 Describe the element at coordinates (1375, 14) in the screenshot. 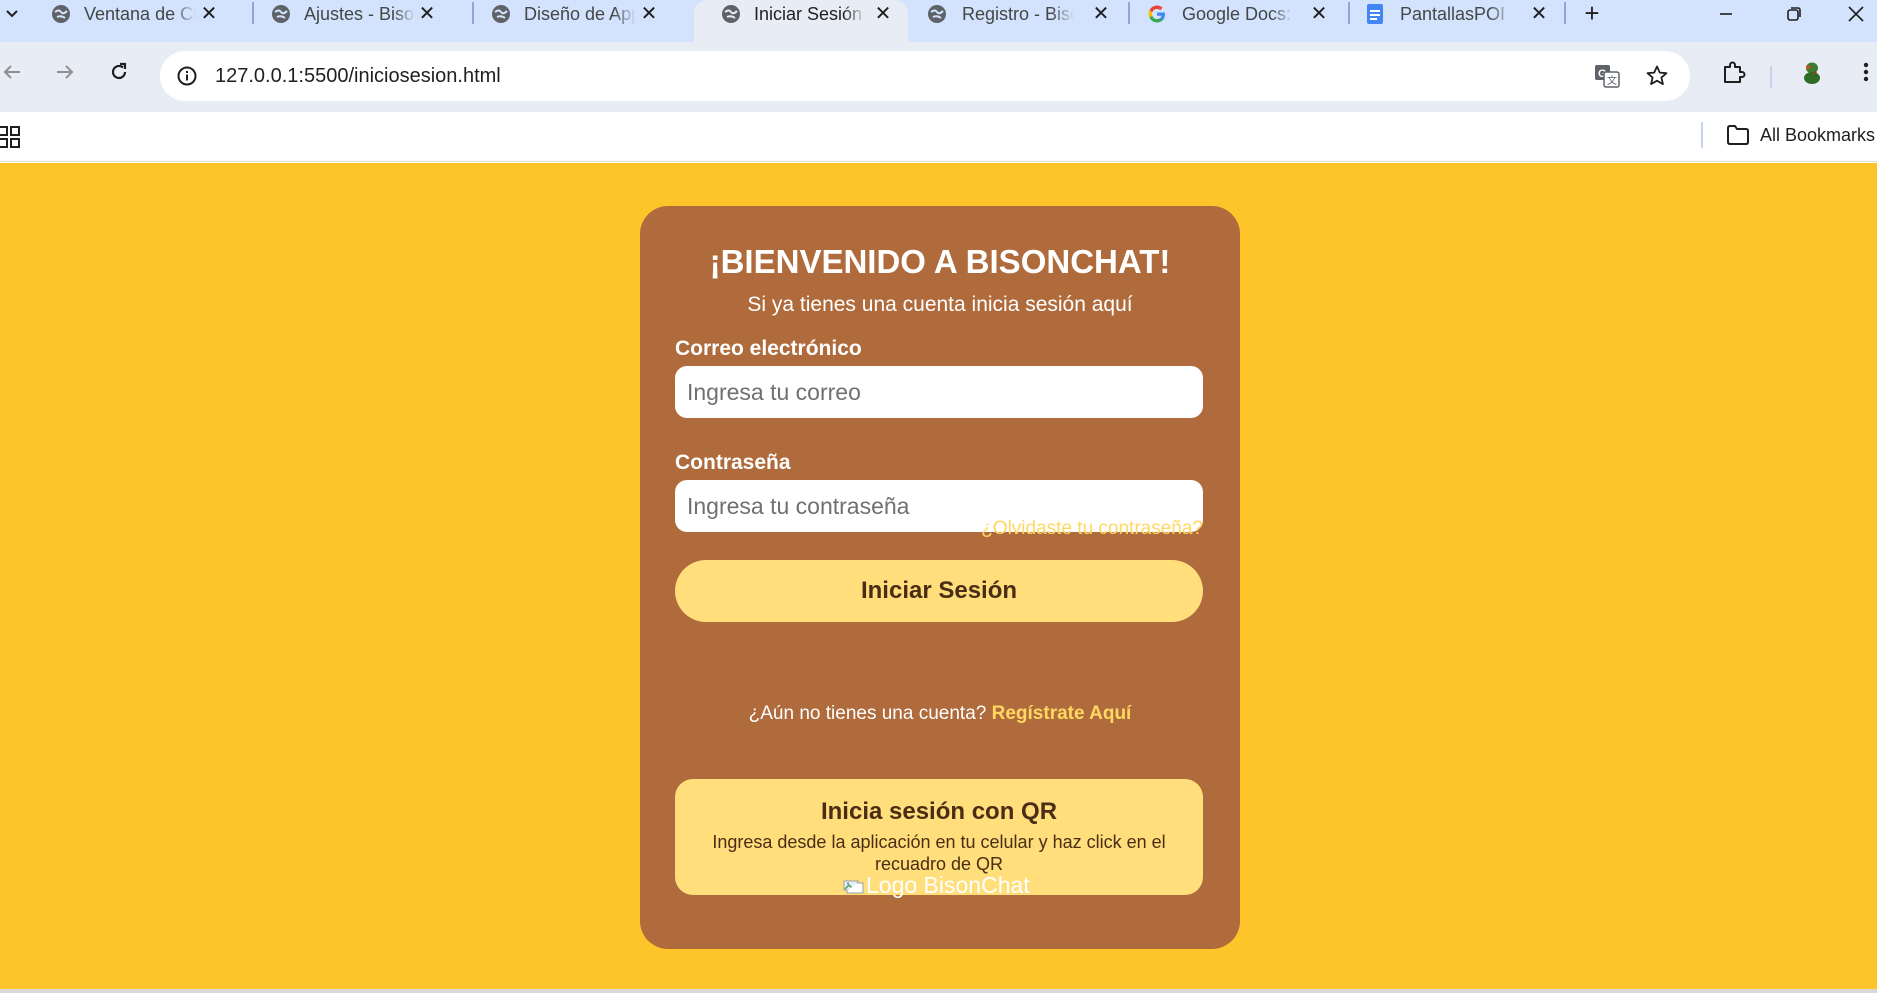

I see `docs-icon` at that location.